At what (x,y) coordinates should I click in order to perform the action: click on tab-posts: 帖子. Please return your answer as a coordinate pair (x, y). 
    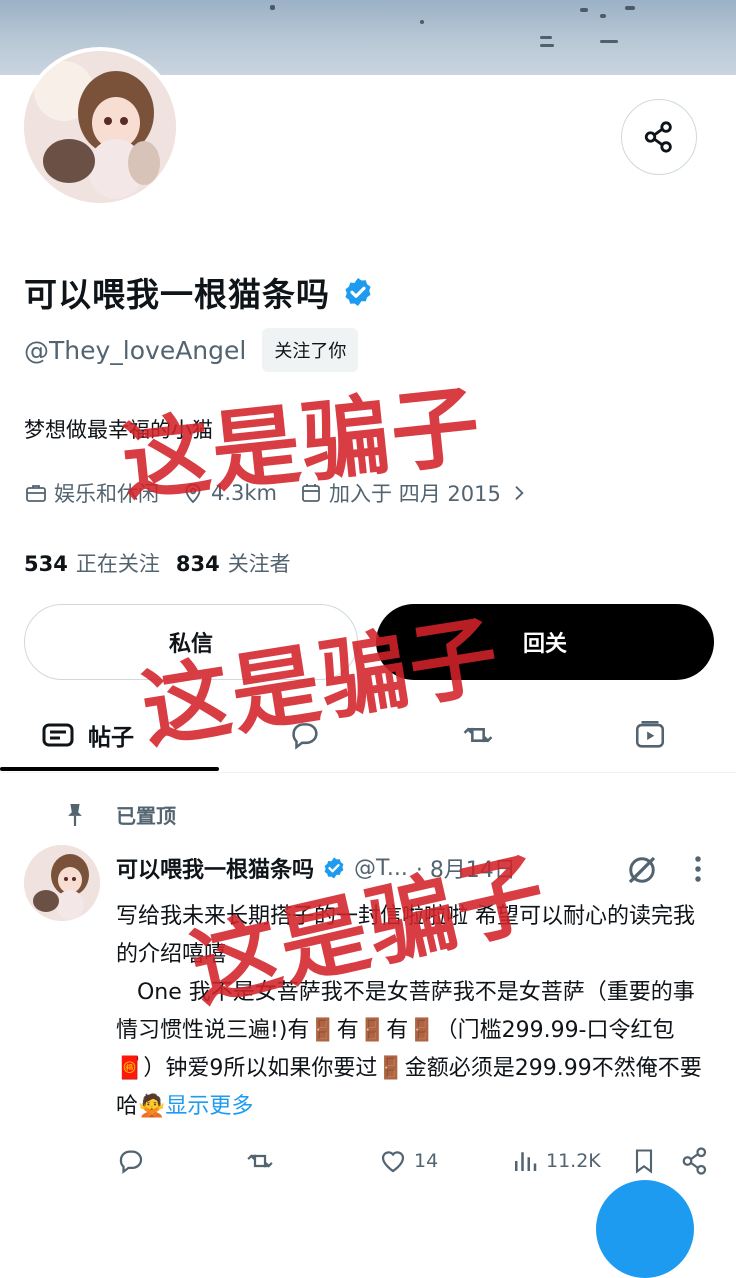
    Looking at the image, I should click on (88, 735).